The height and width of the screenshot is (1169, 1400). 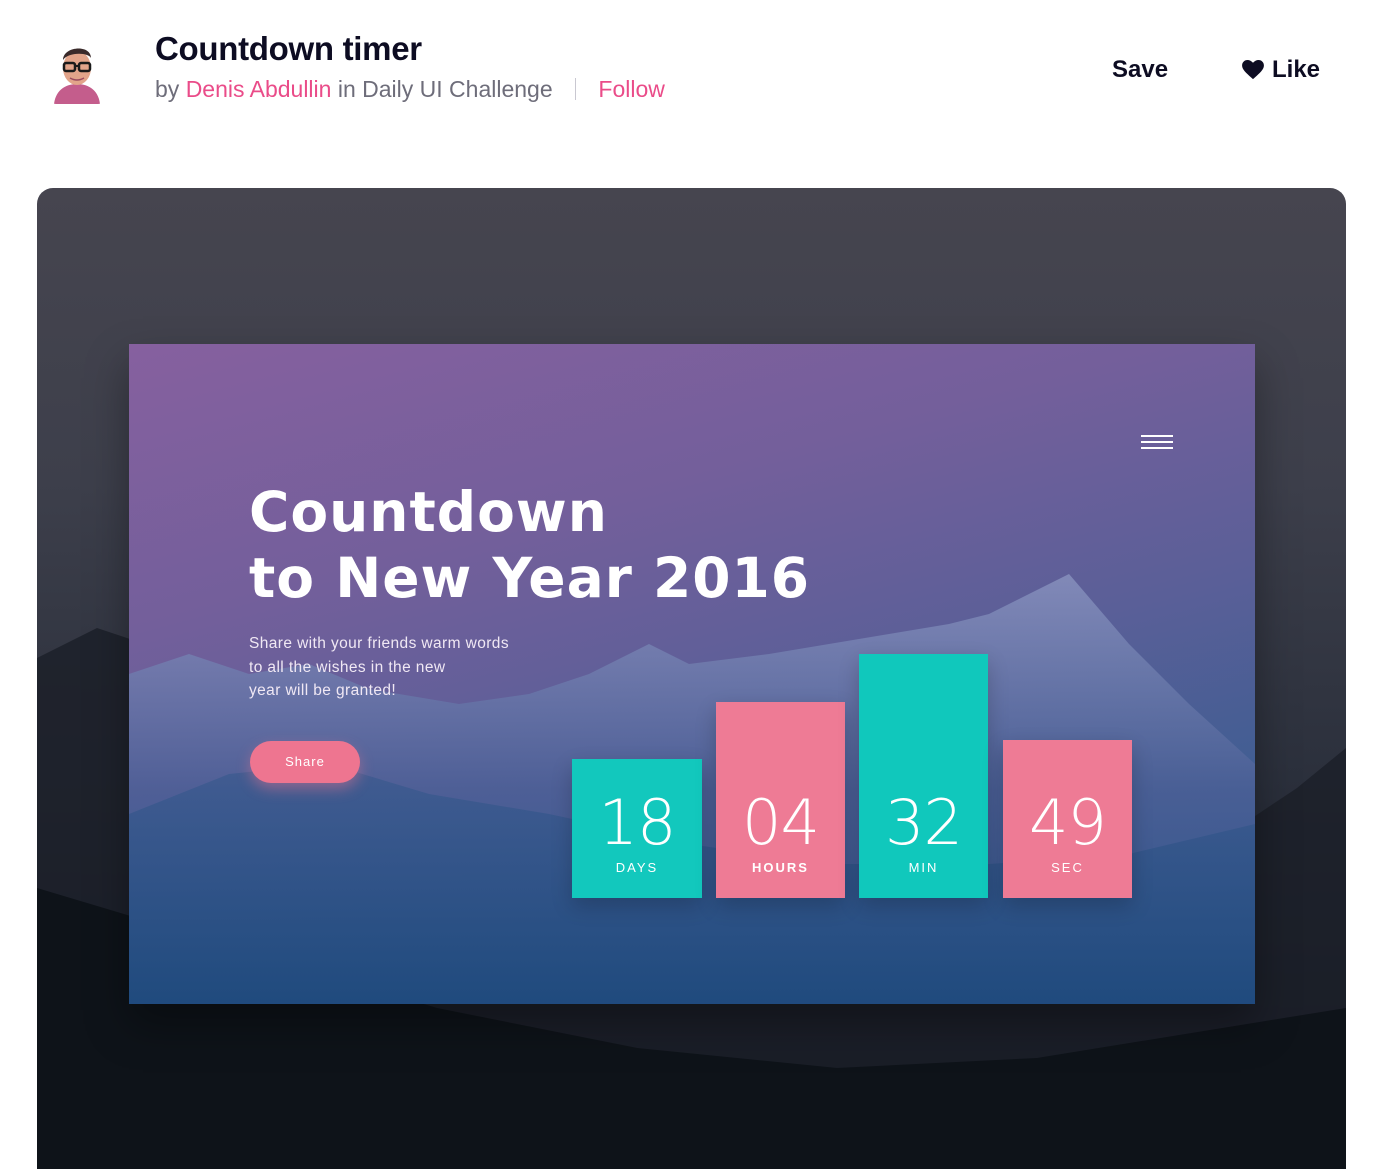 I want to click on countdown-tile-sec: 49 SEC, so click(x=1067, y=819).